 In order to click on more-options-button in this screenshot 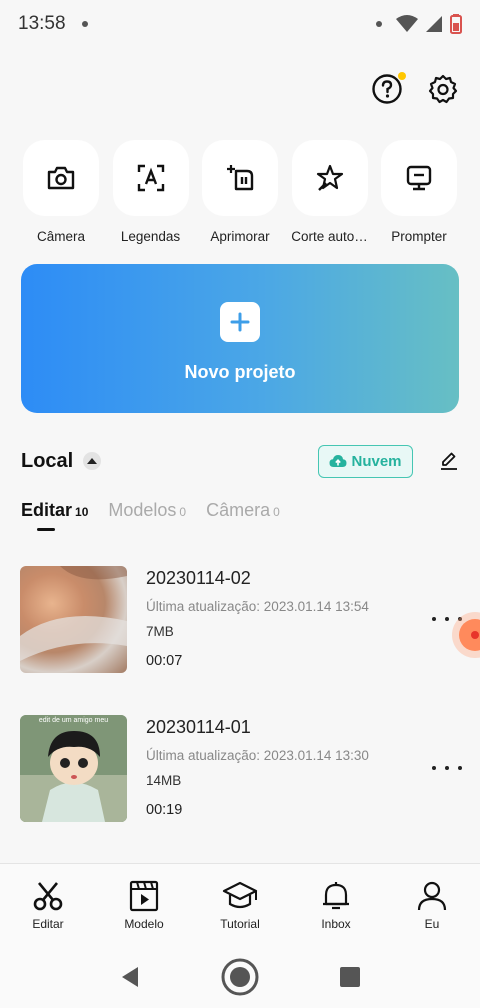, I will do `click(447, 768)`.